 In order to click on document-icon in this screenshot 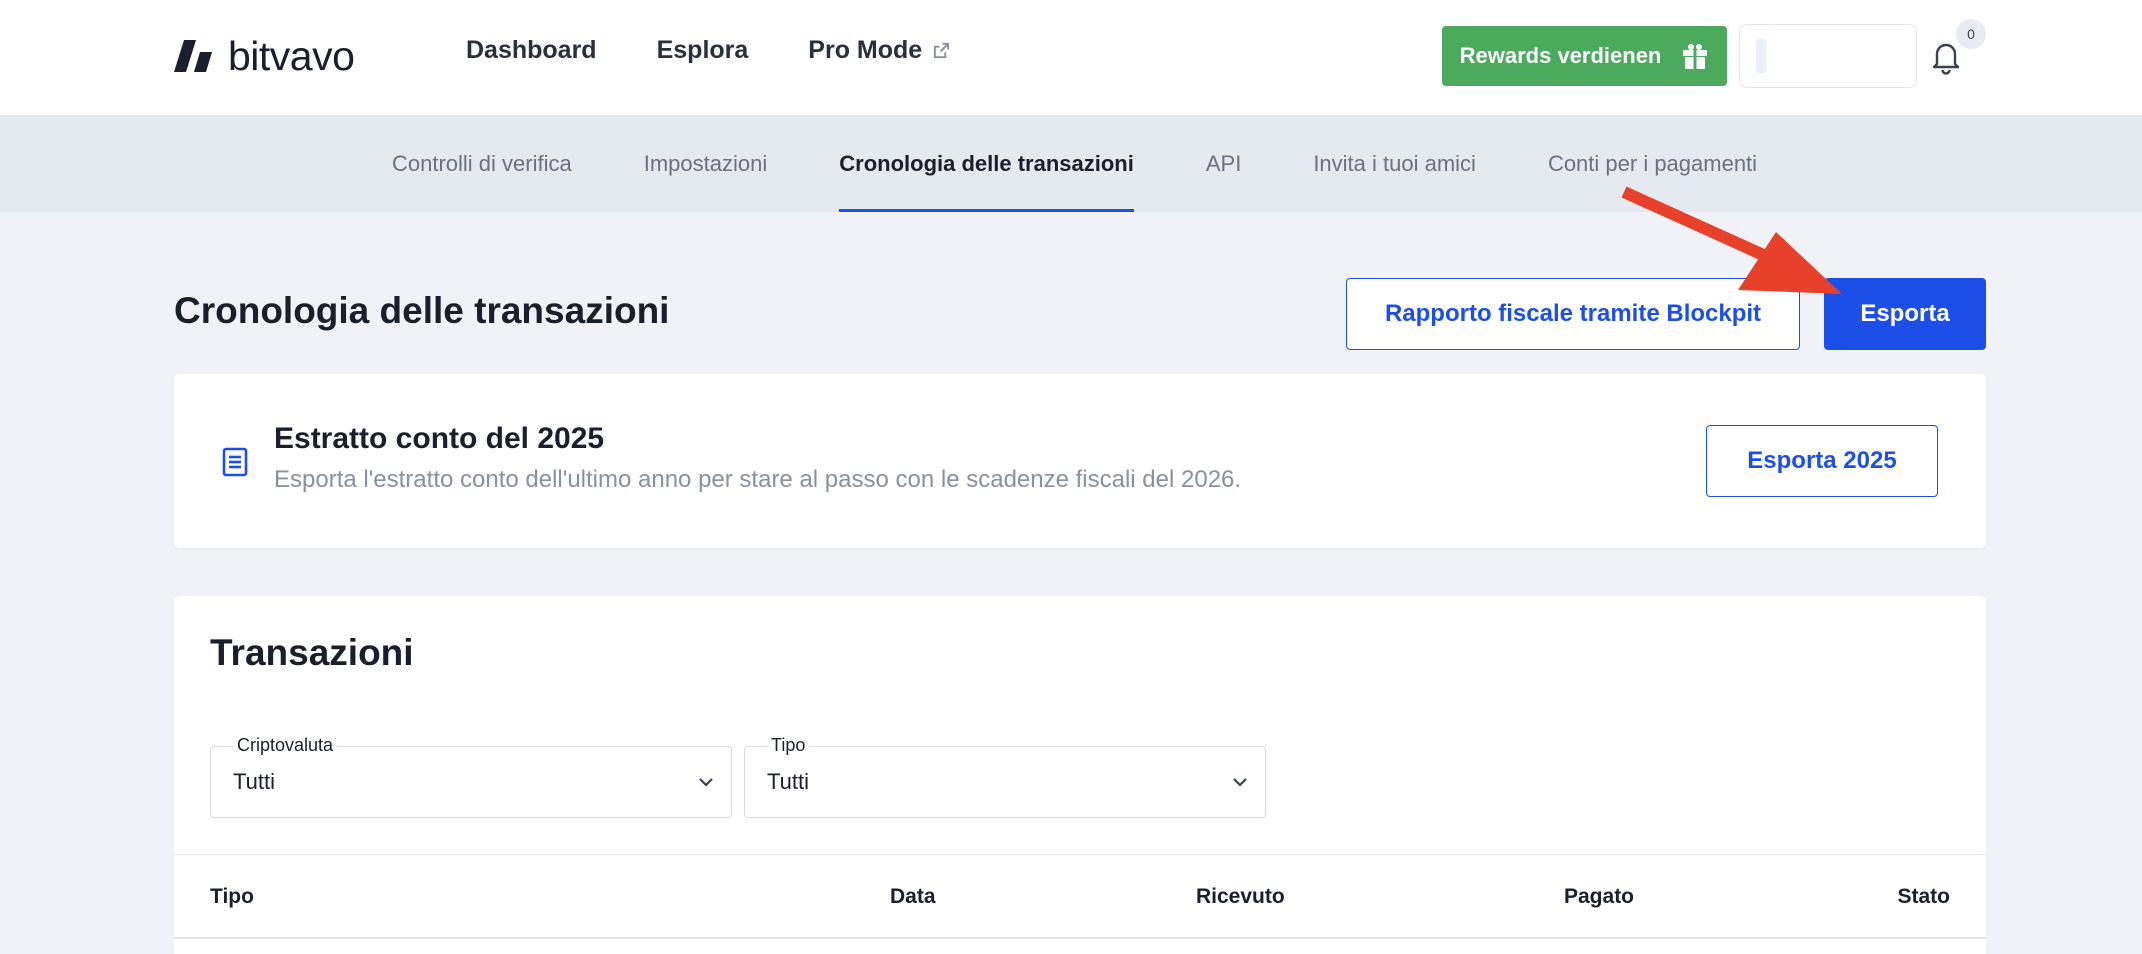, I will do `click(235, 462)`.